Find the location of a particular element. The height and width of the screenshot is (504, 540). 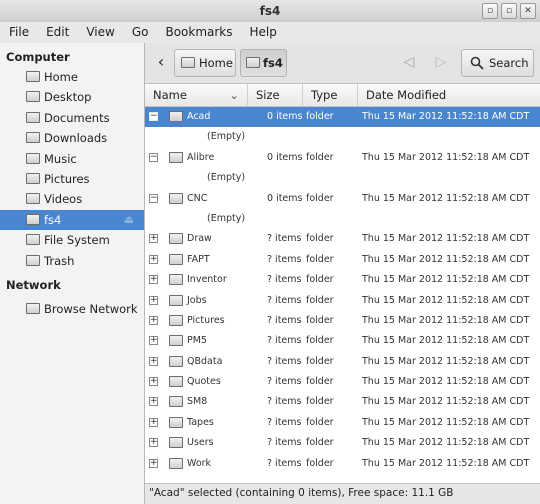

column-size: Size is located at coordinates (275, 95).